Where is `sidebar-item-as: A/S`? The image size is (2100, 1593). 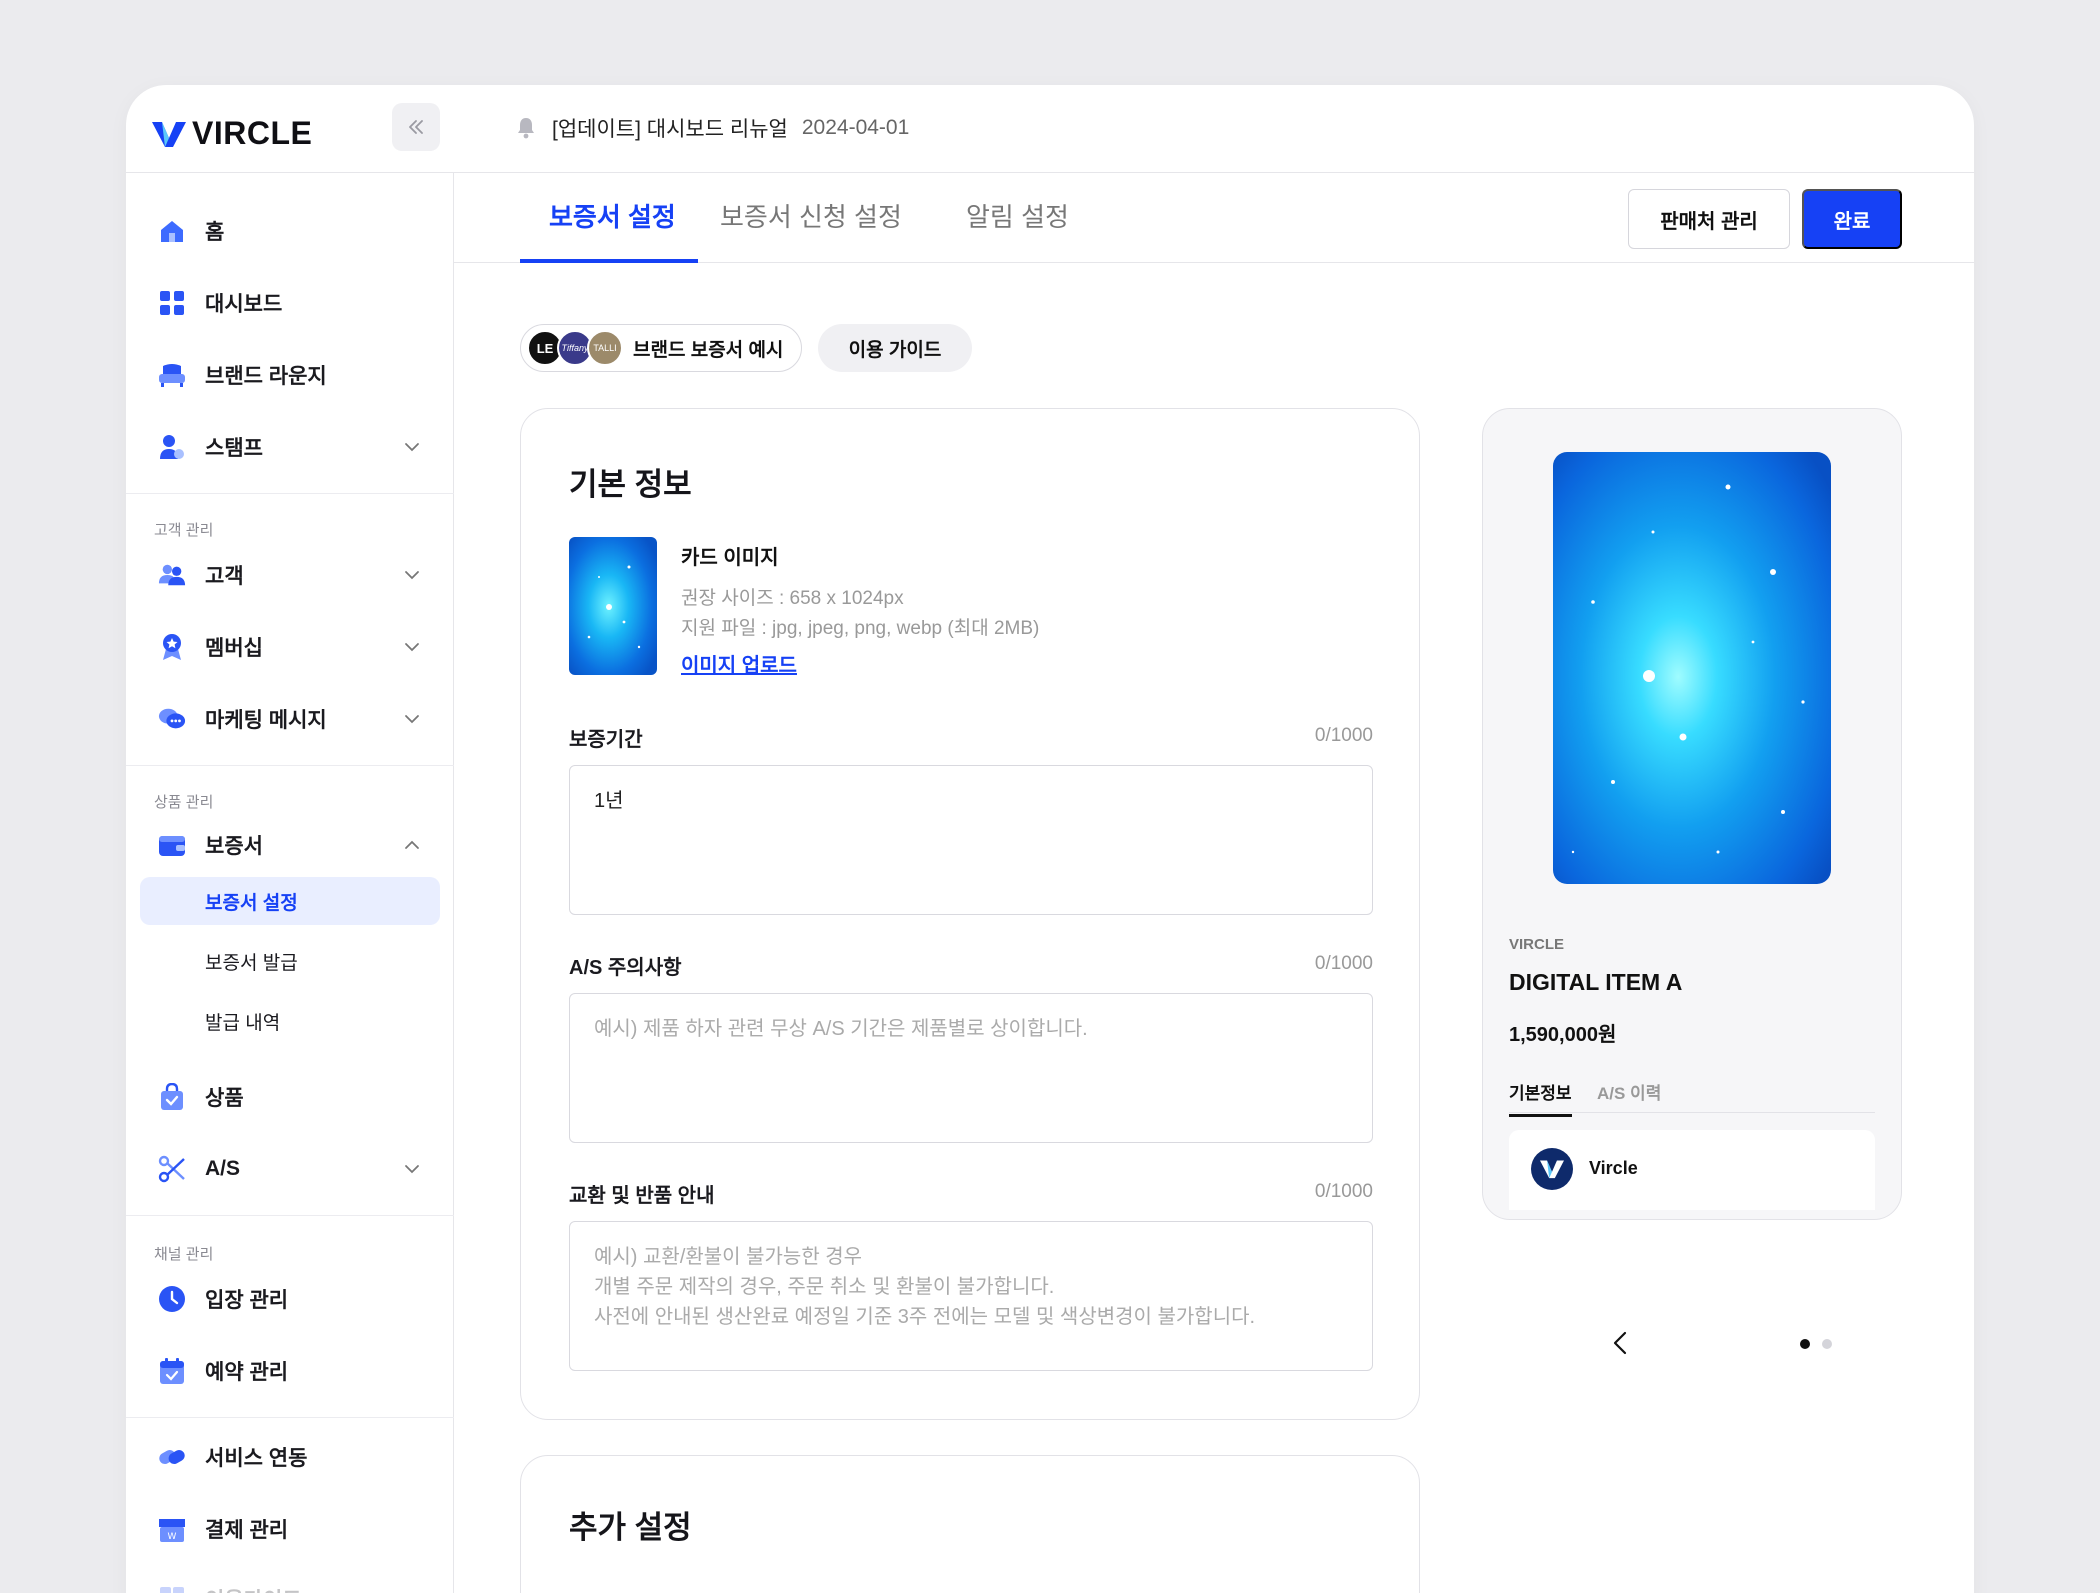 sidebar-item-as: A/S is located at coordinates (290, 1169).